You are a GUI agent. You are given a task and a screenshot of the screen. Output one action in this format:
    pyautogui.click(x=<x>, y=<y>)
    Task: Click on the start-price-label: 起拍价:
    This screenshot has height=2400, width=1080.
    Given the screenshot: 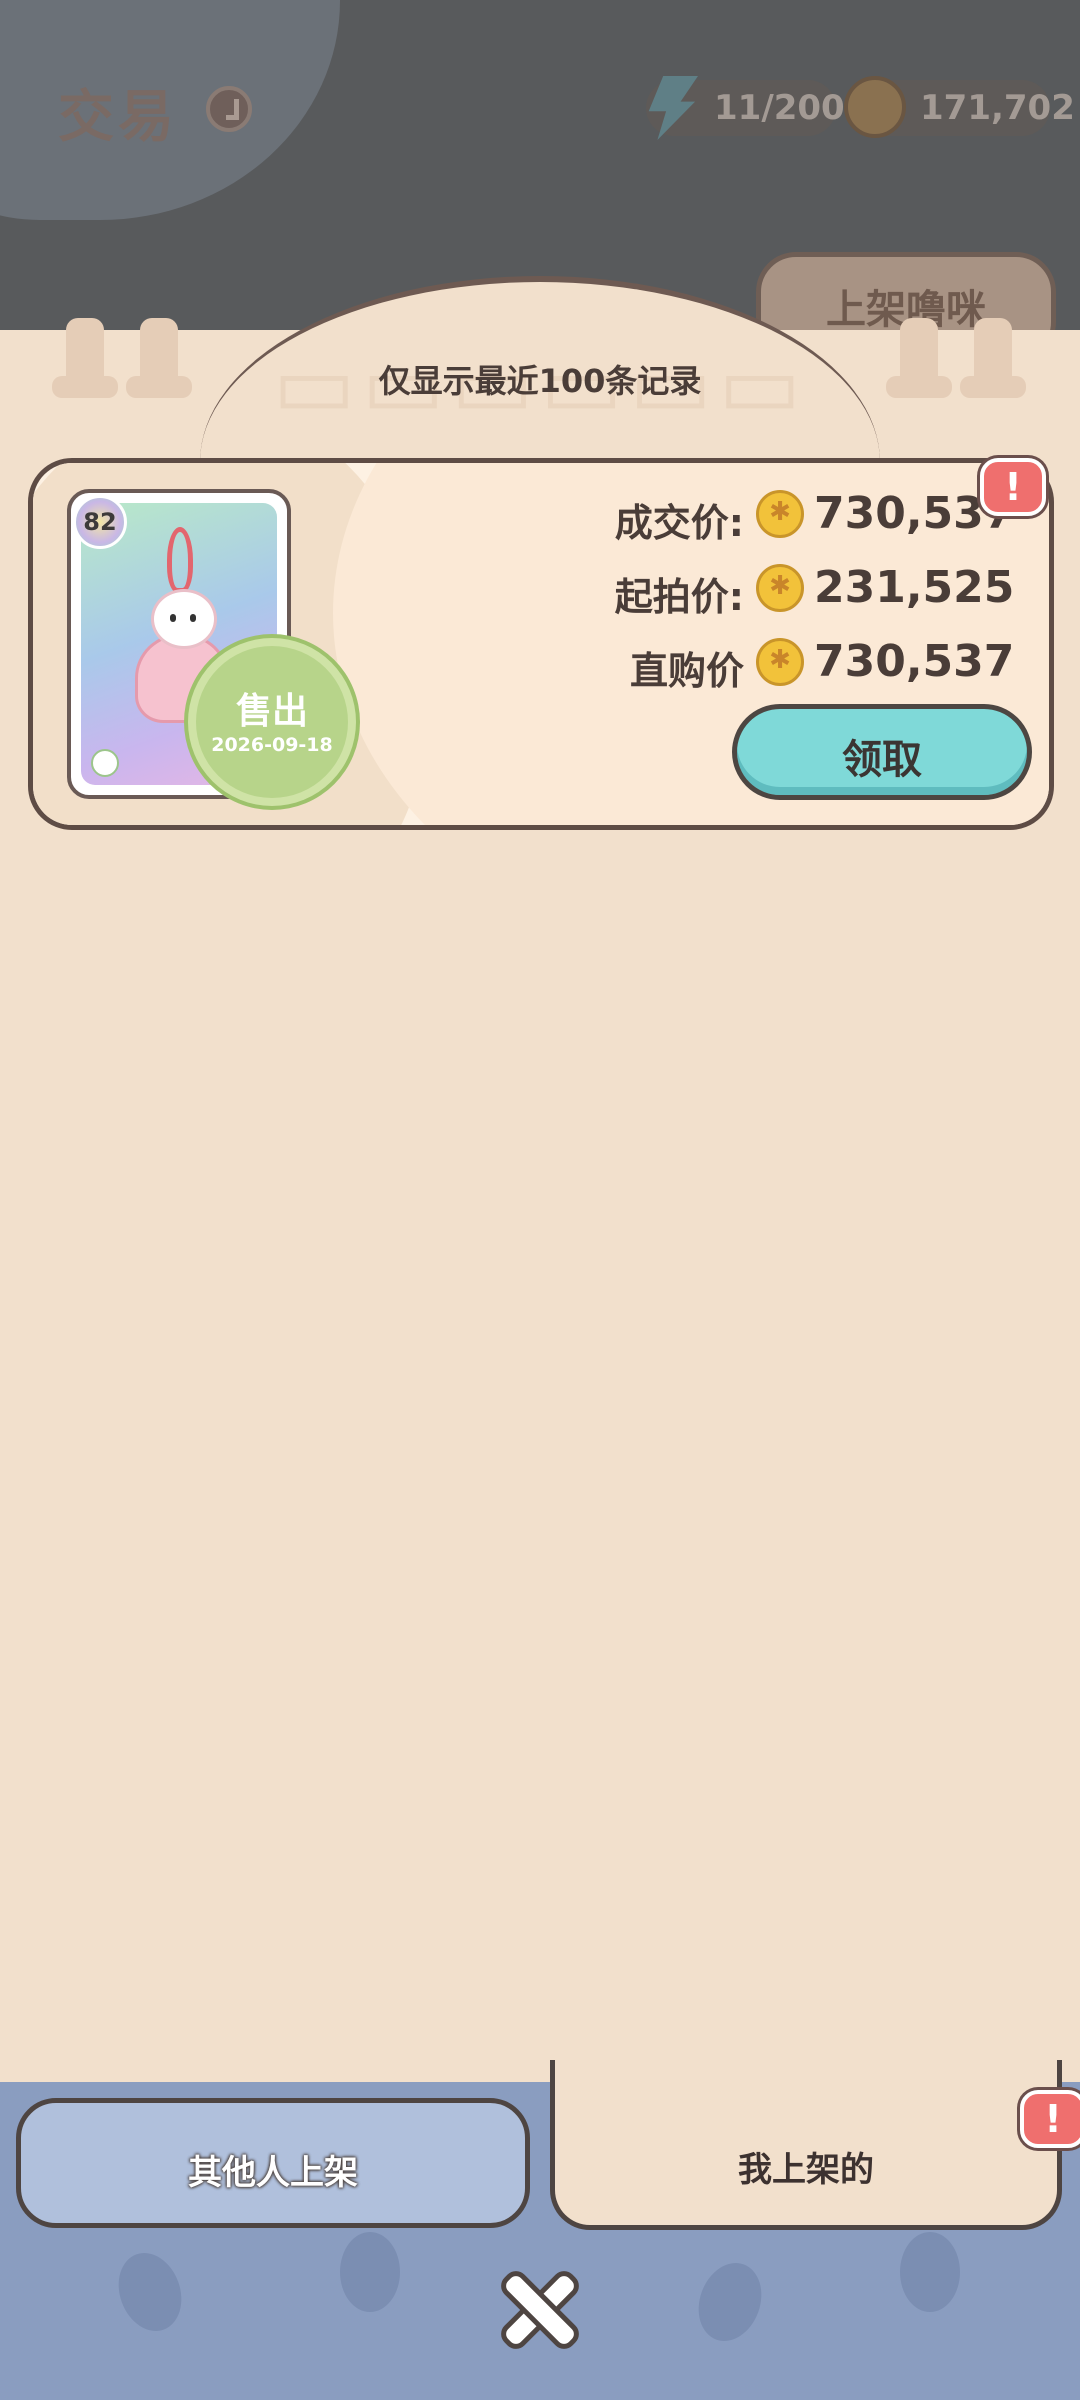 What is the action you would take?
    pyautogui.click(x=679, y=597)
    